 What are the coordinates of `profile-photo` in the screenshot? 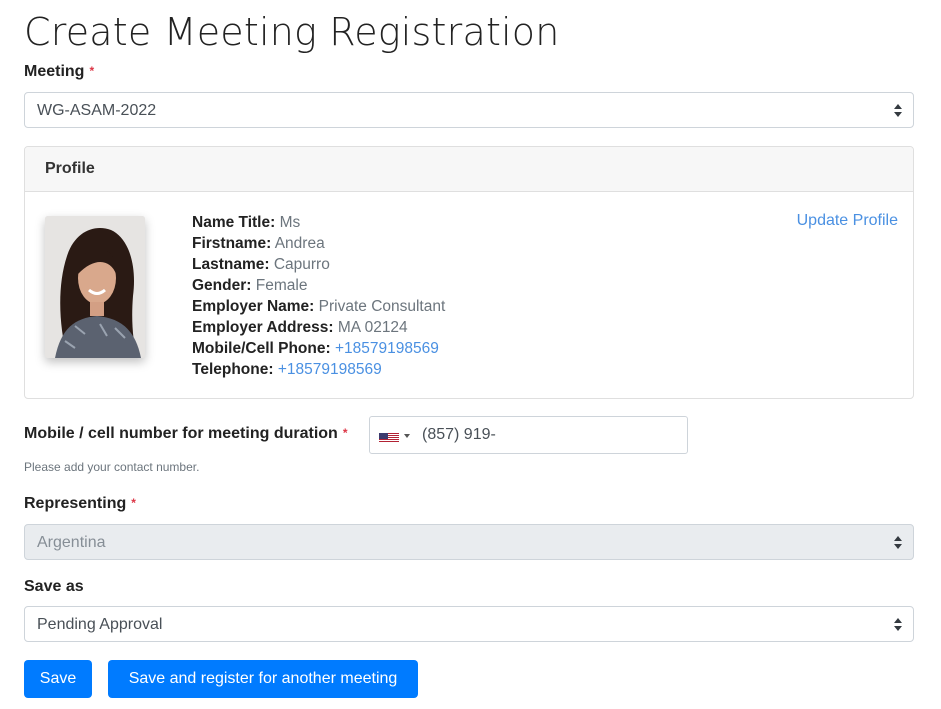 It's located at (95, 287).